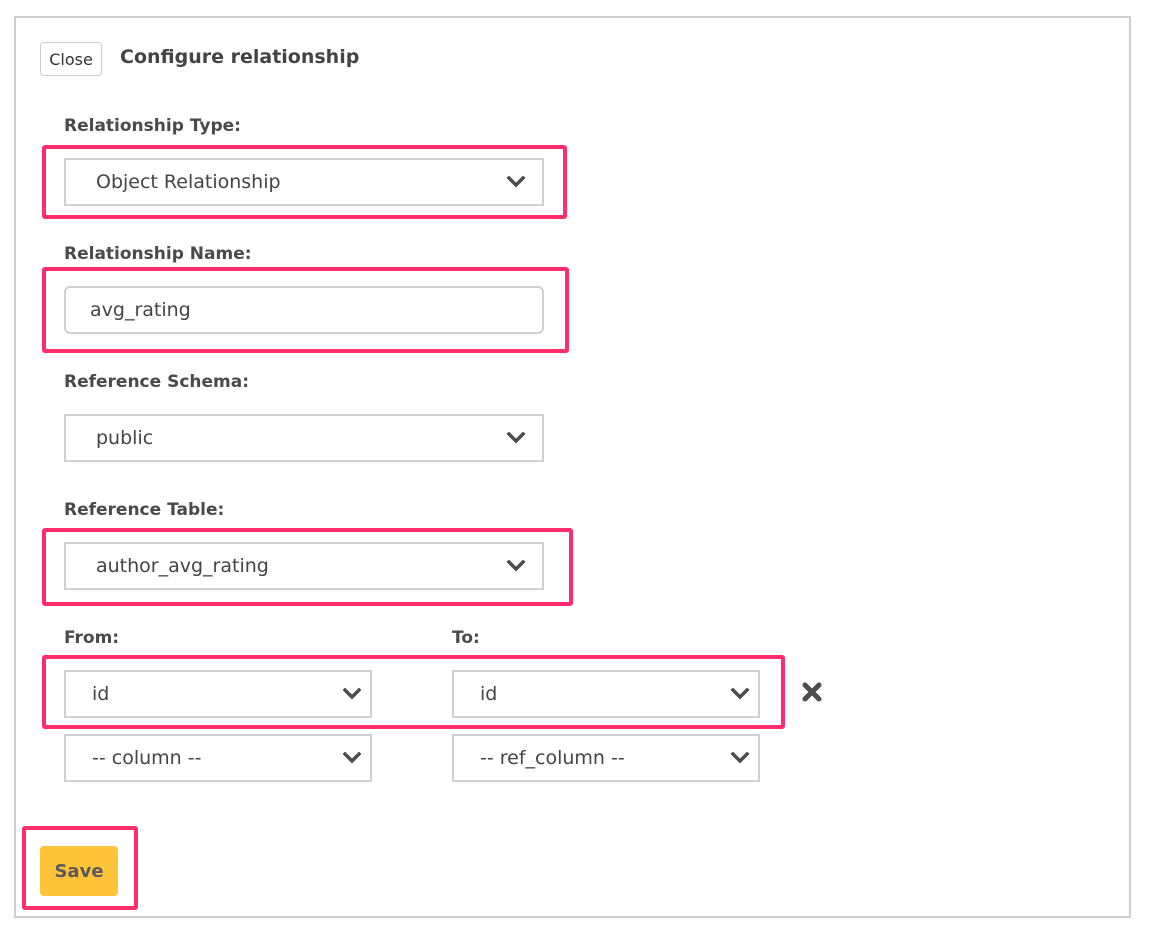 This screenshot has width=1150, height=938. Describe the element at coordinates (101, 694) in the screenshot. I see `from-column-value: id` at that location.